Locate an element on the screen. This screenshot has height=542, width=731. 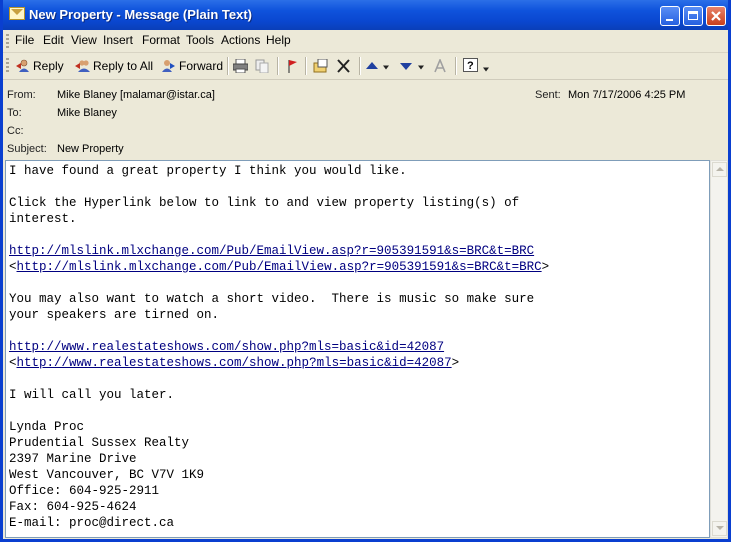
menu-file: File is located at coordinates (24, 40).